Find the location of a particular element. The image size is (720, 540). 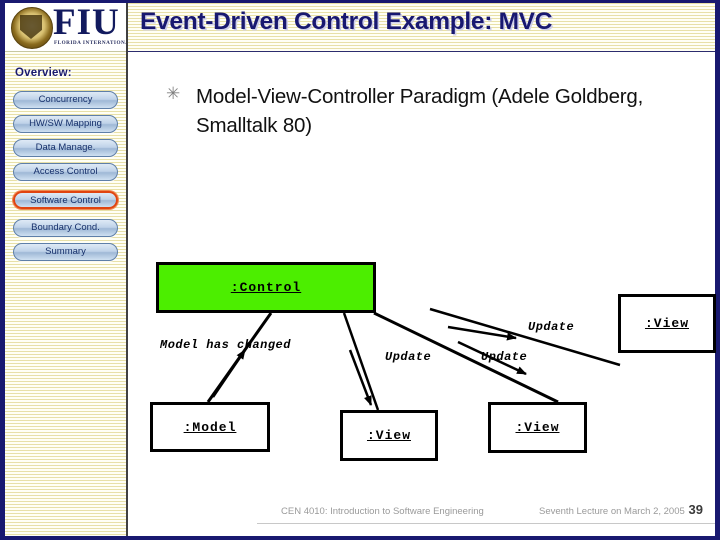

node-view-lower-right: :View is located at coordinates (537, 427).